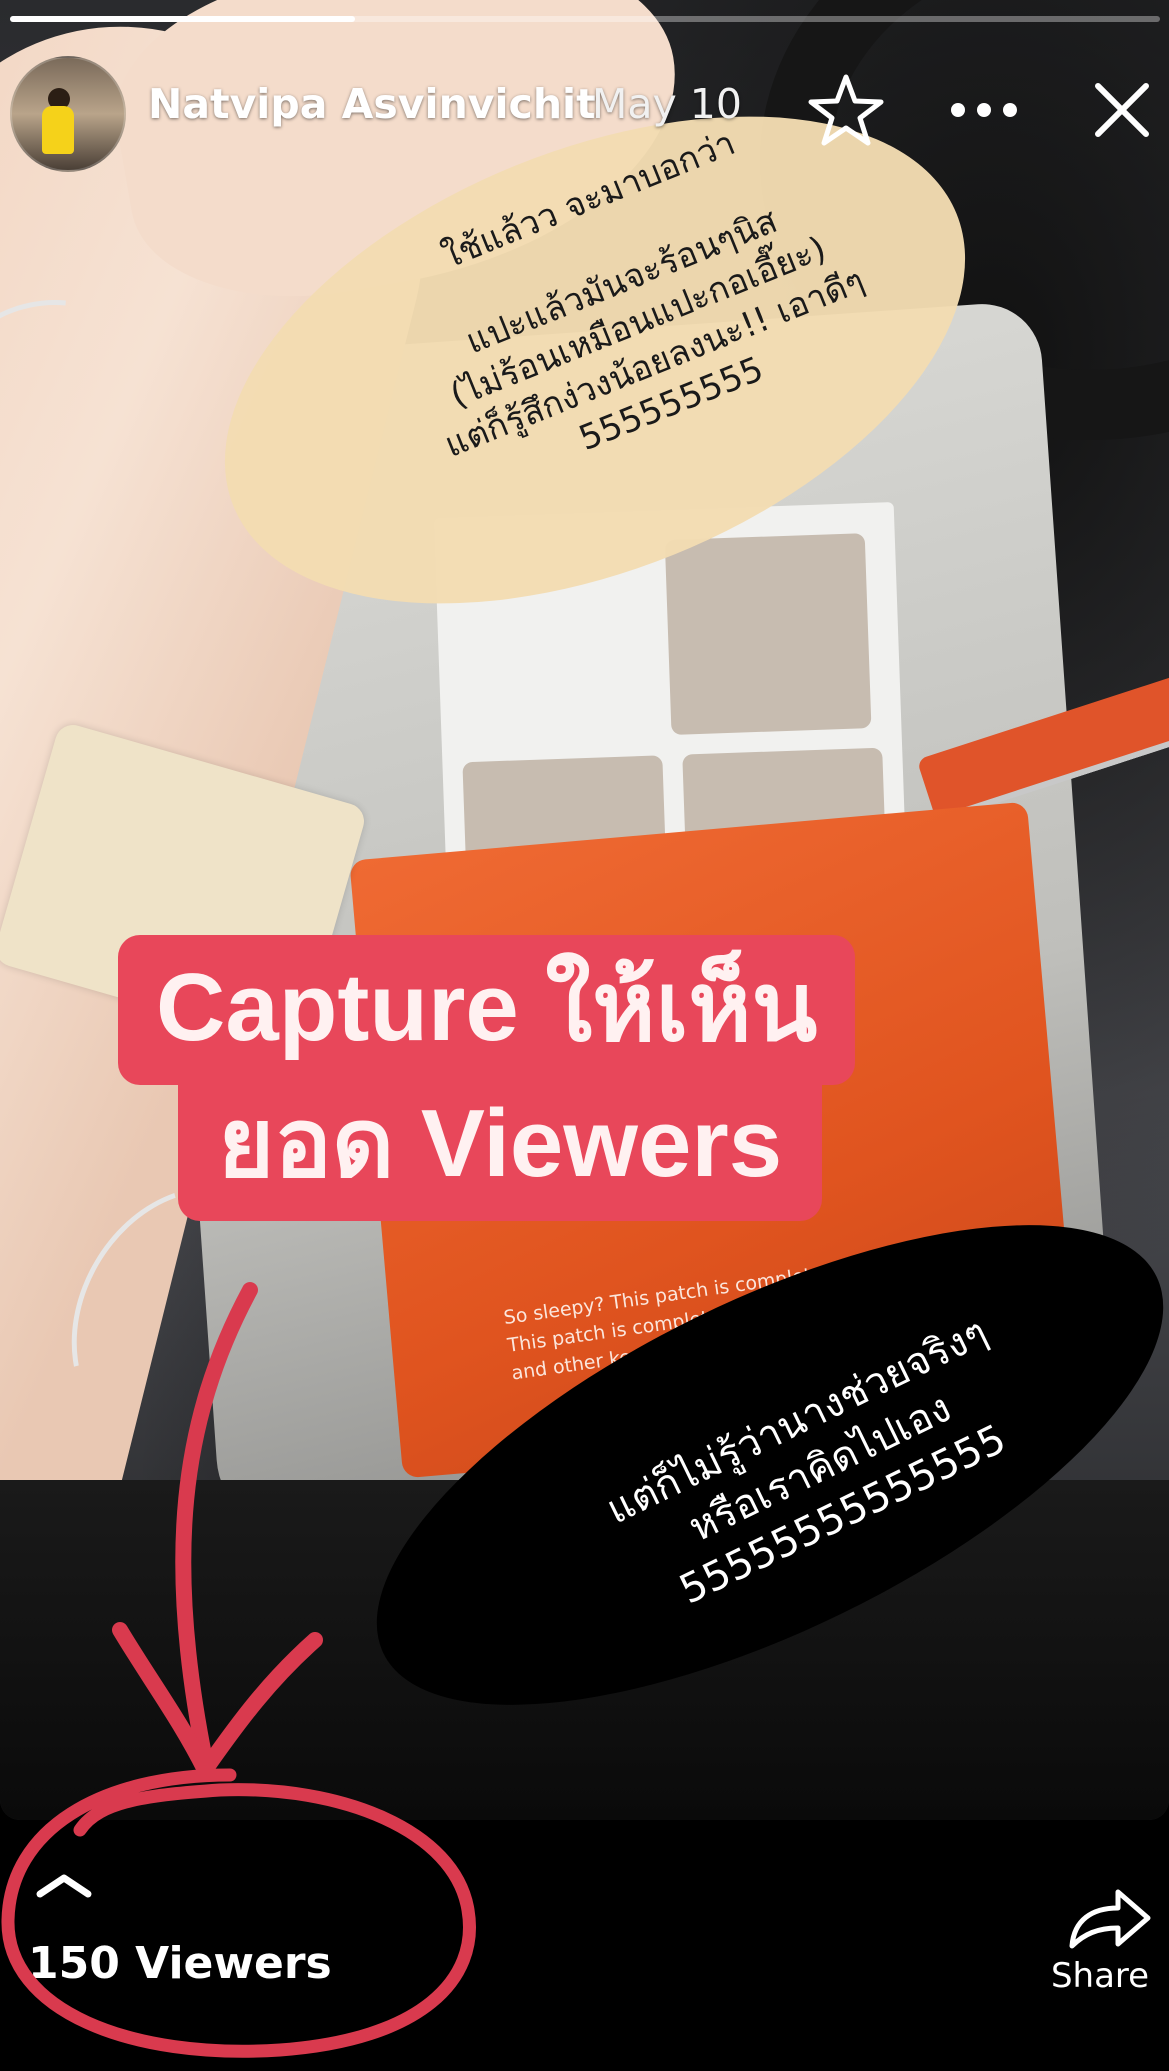  I want to click on story-progress-fill, so click(182, 19).